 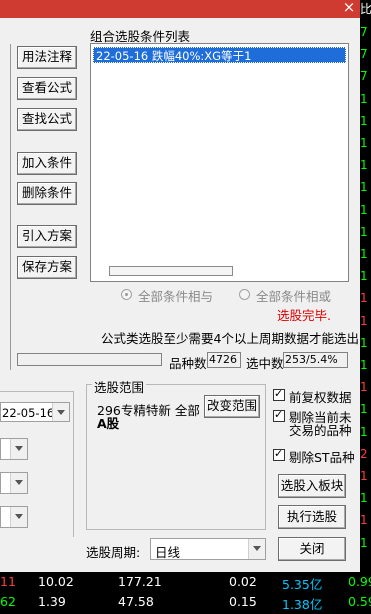 I want to click on or-radio-label: 全部条件相或, so click(x=294, y=296).